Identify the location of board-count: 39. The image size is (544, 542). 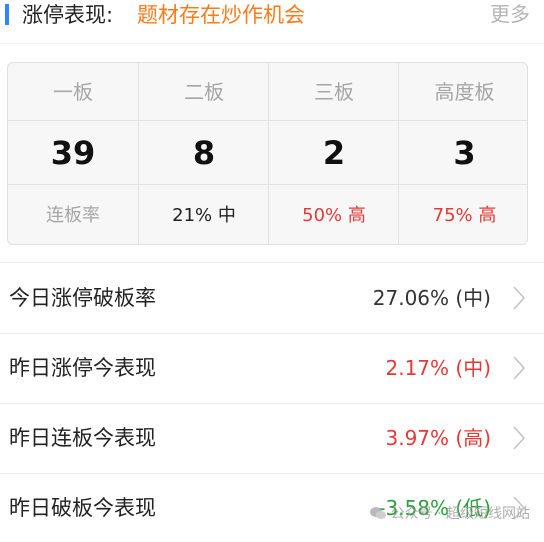
(73, 153).